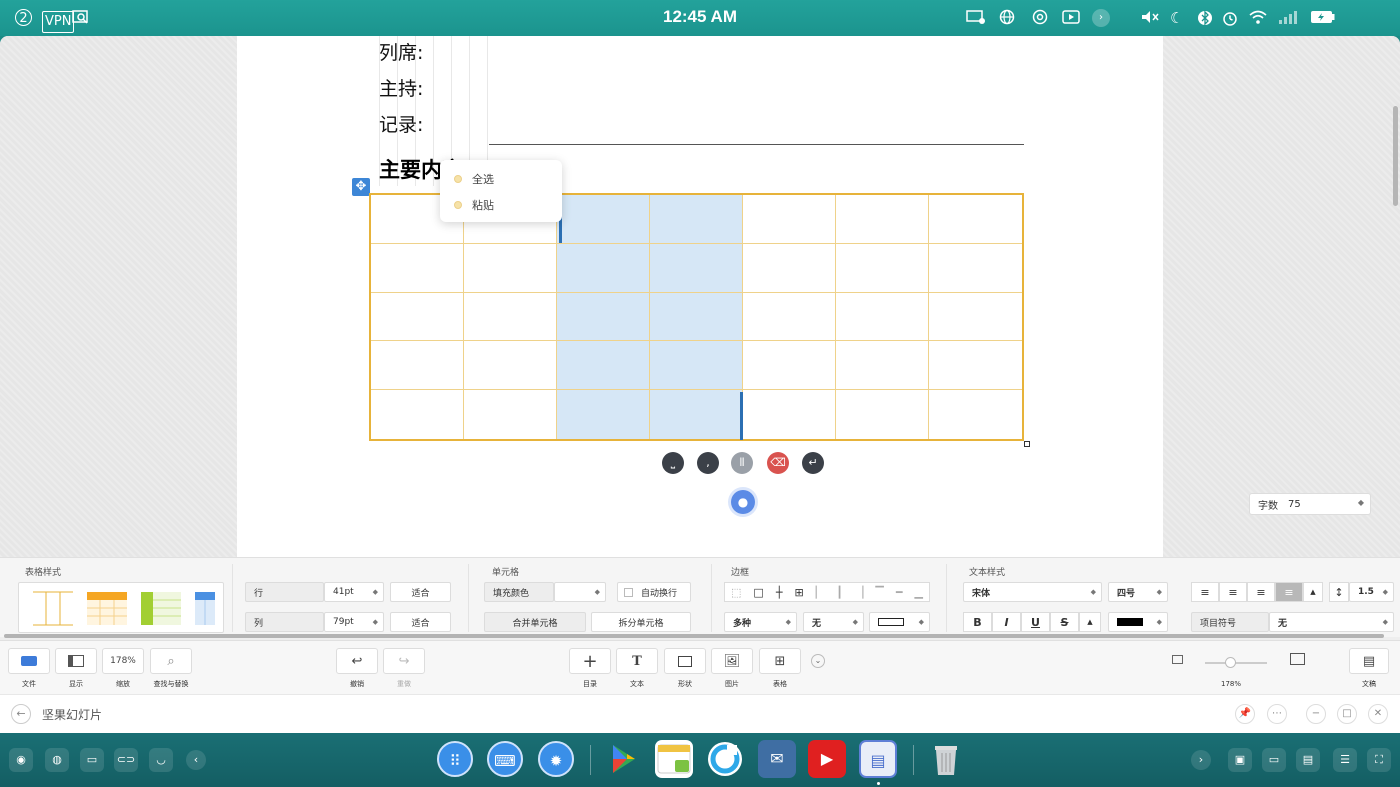 Image resolution: width=1400 pixels, height=787 pixels. What do you see at coordinates (1378, 714) in the screenshot?
I see `close-icon: ✕` at bounding box center [1378, 714].